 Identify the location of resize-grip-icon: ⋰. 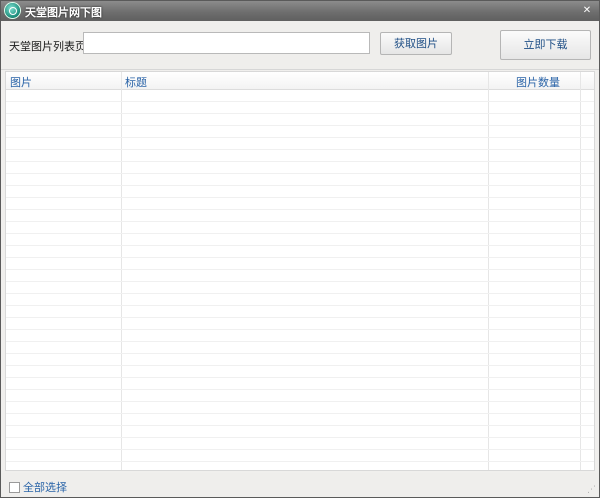
(591, 490).